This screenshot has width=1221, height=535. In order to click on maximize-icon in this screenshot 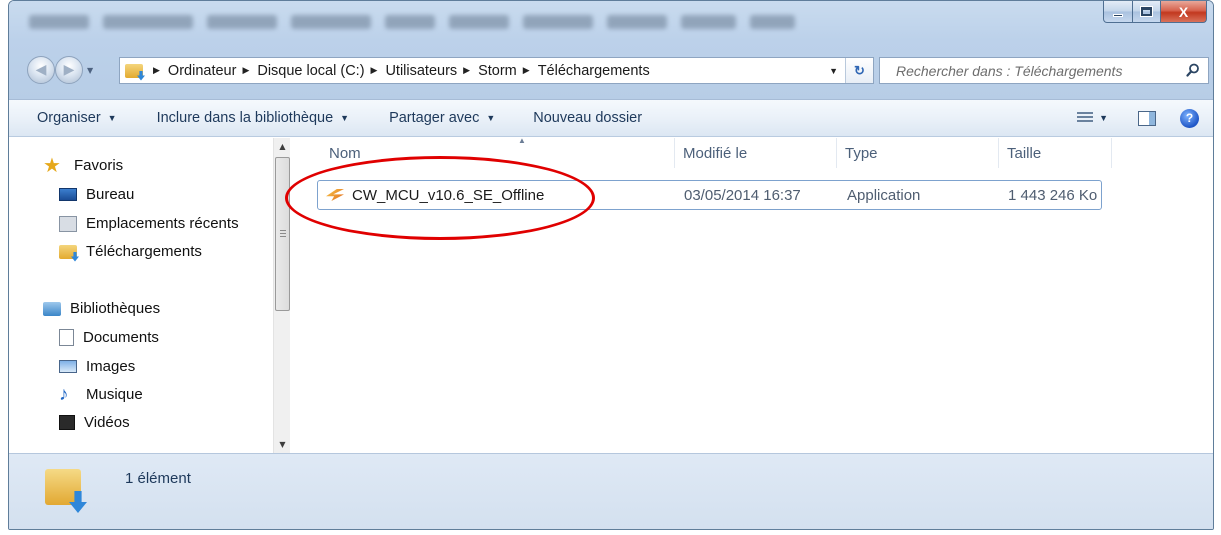, I will do `click(1146, 11)`.